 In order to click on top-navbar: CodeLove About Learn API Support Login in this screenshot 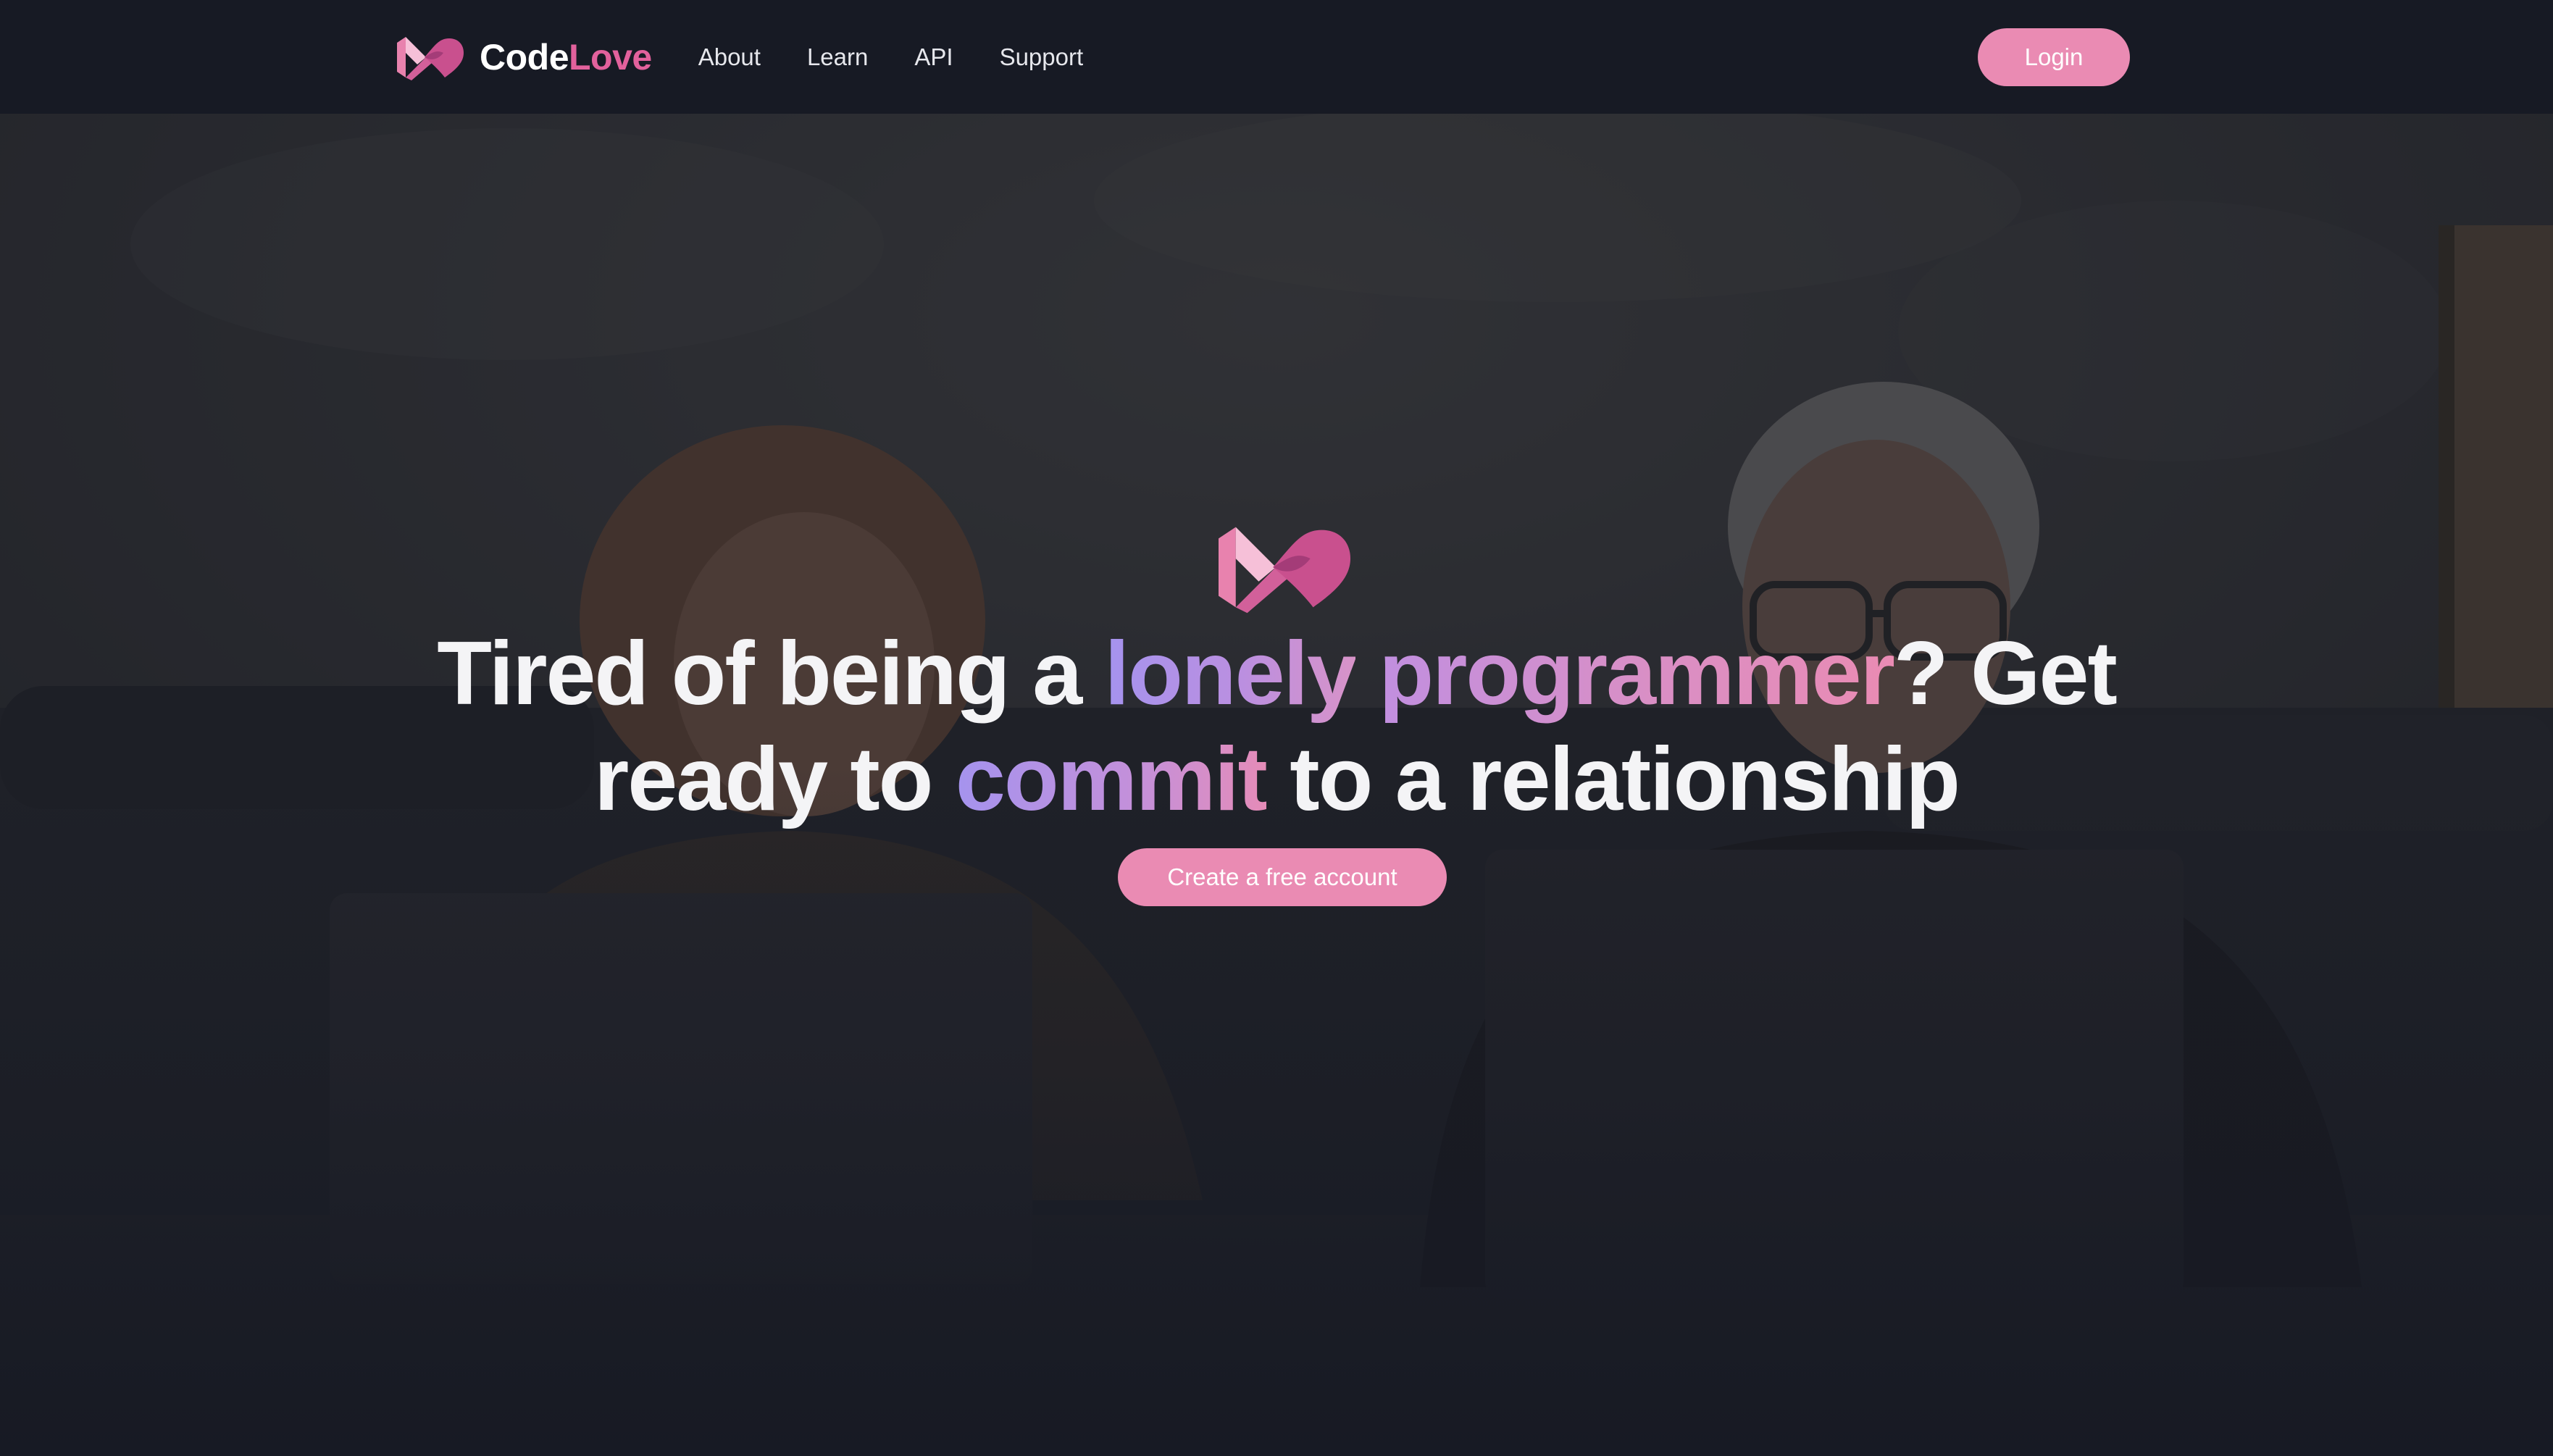, I will do `click(1277, 57)`.